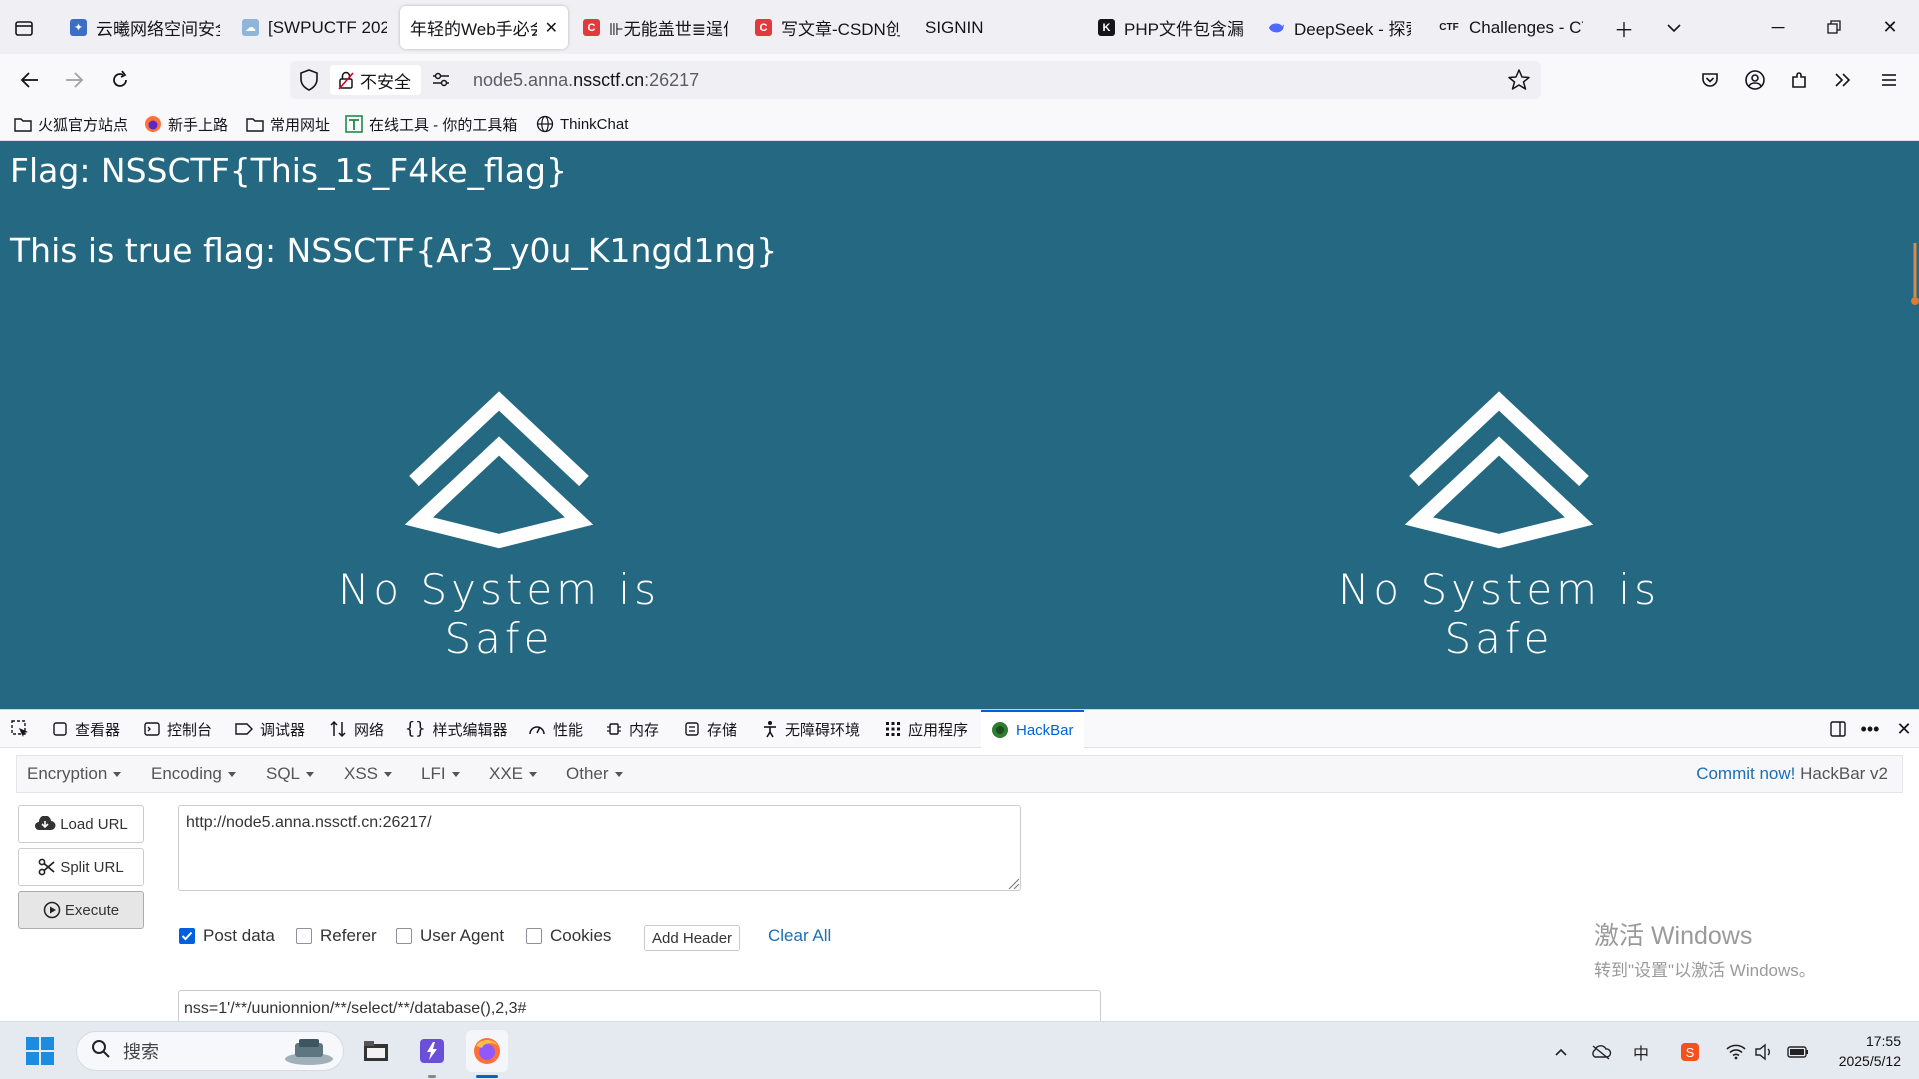 Image resolution: width=1919 pixels, height=1079 pixels. What do you see at coordinates (582, 124) in the screenshot?
I see `bookmark-thinkchat: ThinkChat` at bounding box center [582, 124].